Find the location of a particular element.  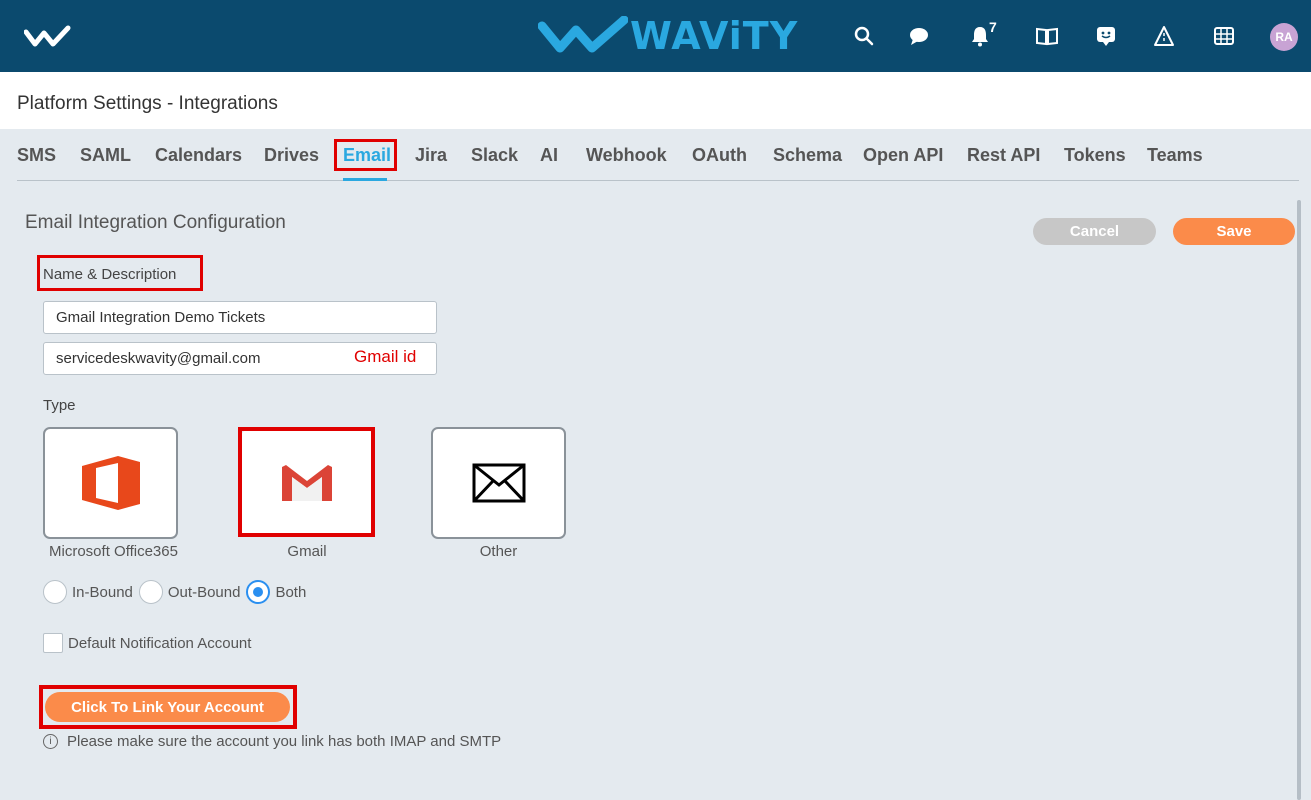

name-description-label: Name & Description is located at coordinates (110, 274).